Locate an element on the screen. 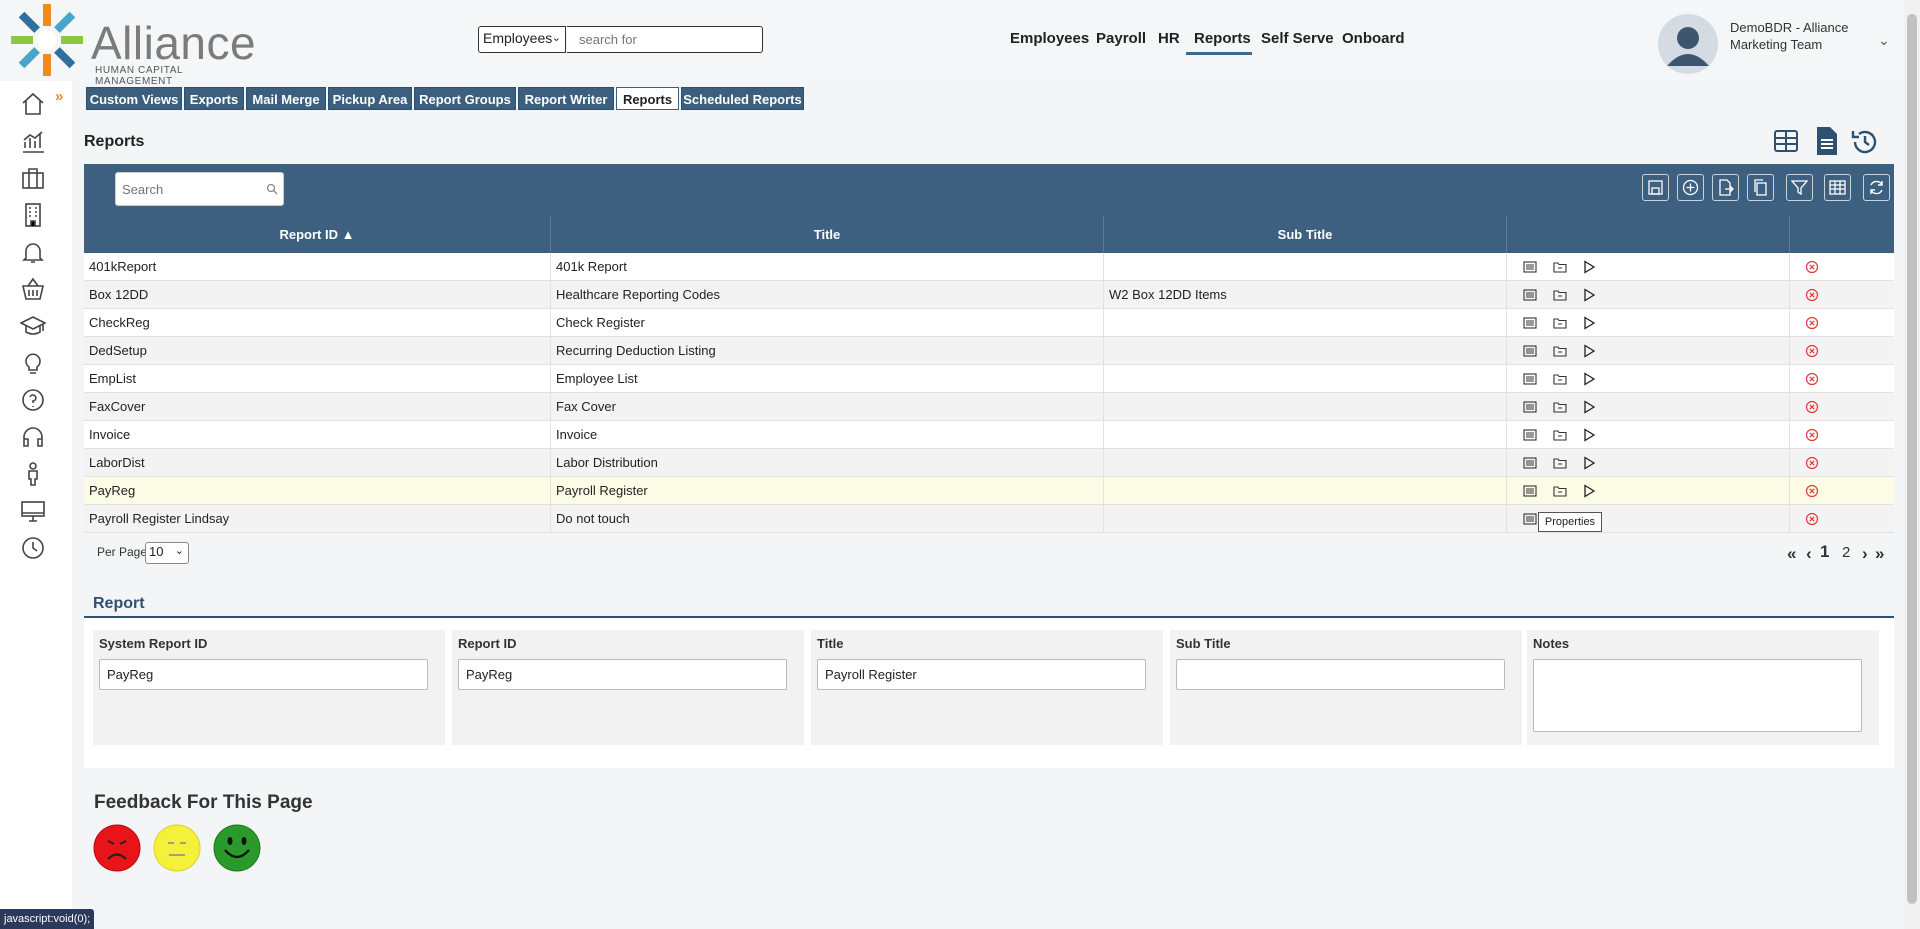 The image size is (1920, 929). sub-title-input is located at coordinates (1340, 674).